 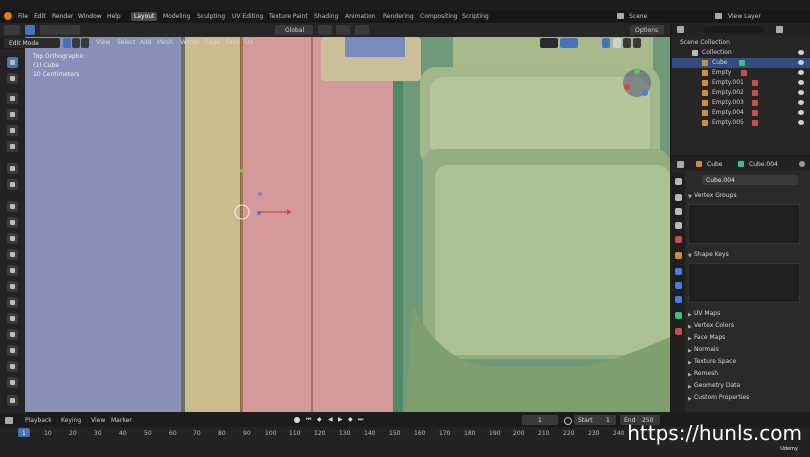 What do you see at coordinates (12, 222) in the screenshot?
I see `inset-tool-icon` at bounding box center [12, 222].